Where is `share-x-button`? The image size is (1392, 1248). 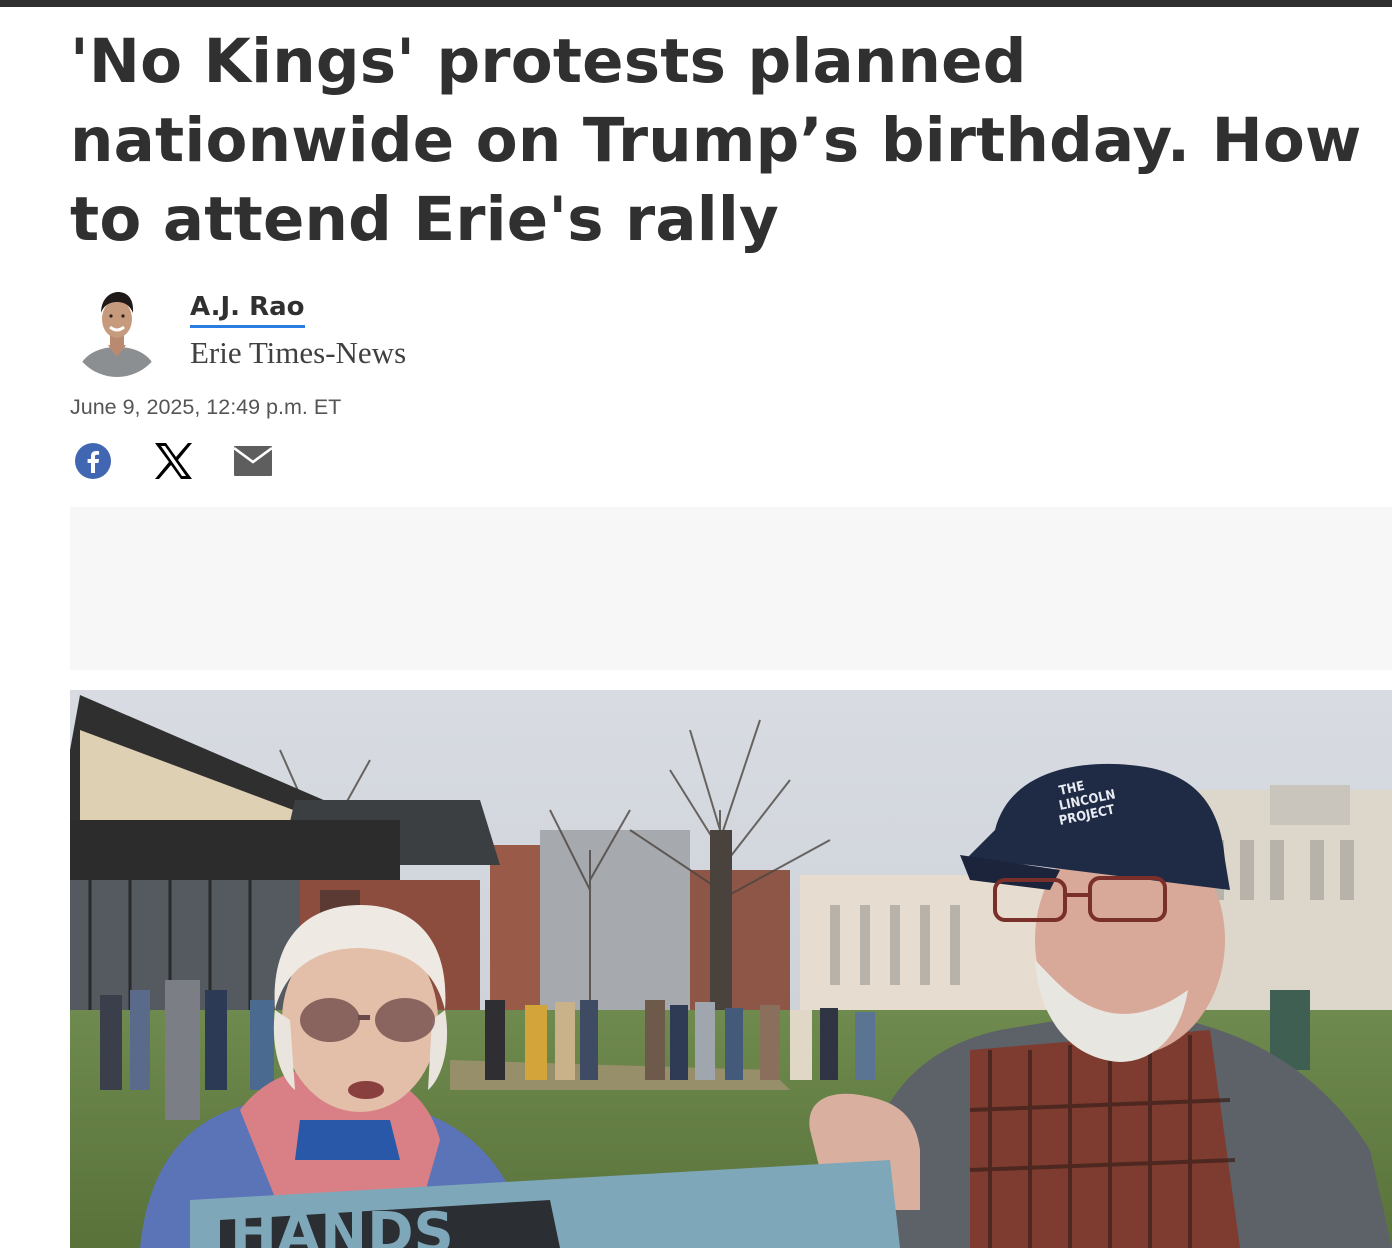 share-x-button is located at coordinates (173, 461).